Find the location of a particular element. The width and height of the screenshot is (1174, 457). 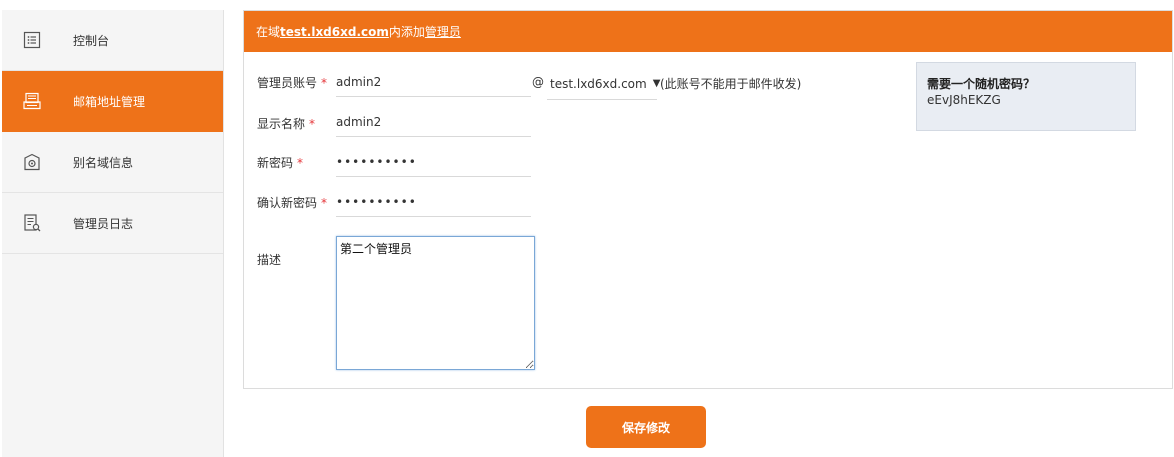

header-admin-link: 管理员 is located at coordinates (443, 31).